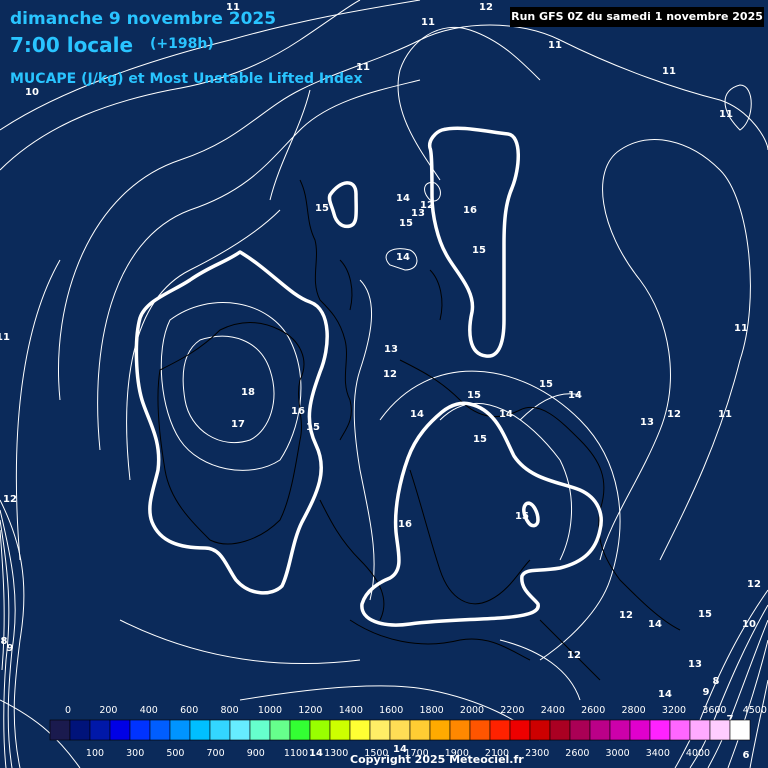 This screenshot has width=768, height=768. I want to click on contour-label: 6, so click(746, 755).